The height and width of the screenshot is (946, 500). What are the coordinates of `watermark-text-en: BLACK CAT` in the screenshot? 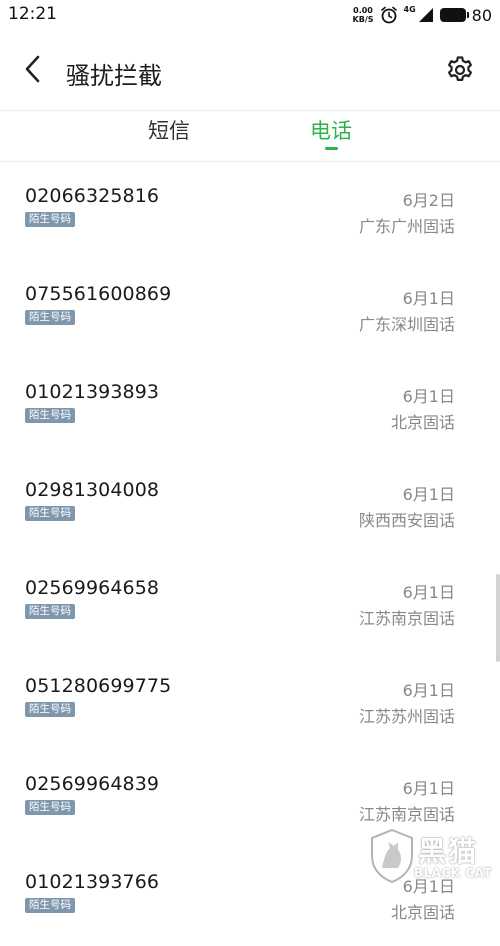 It's located at (453, 873).